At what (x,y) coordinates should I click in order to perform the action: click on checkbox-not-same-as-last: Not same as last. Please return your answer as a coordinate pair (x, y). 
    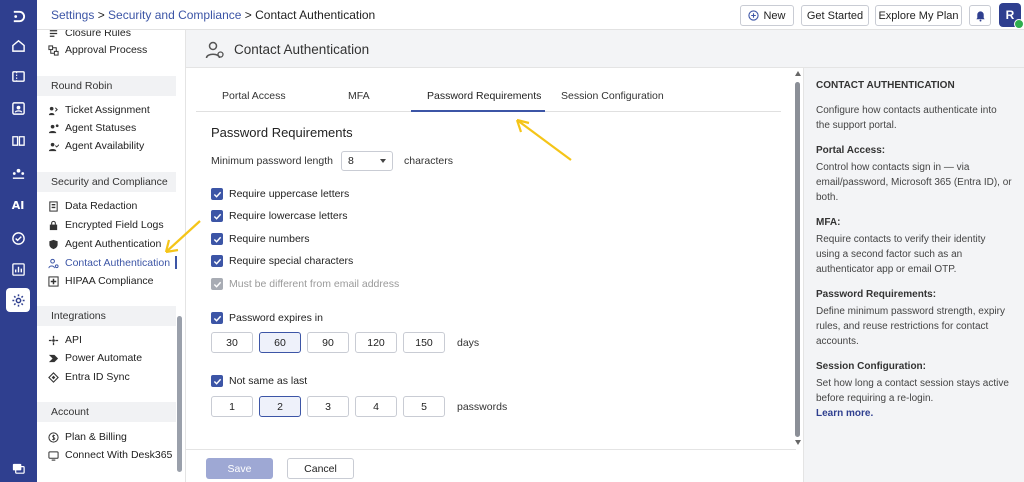
    Looking at the image, I should click on (259, 381).